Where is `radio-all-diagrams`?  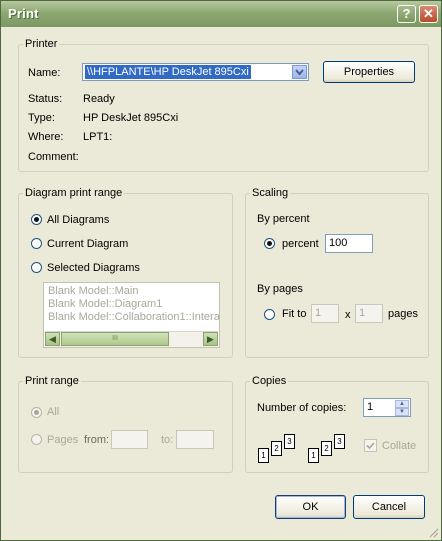 radio-all-diagrams is located at coordinates (36, 219).